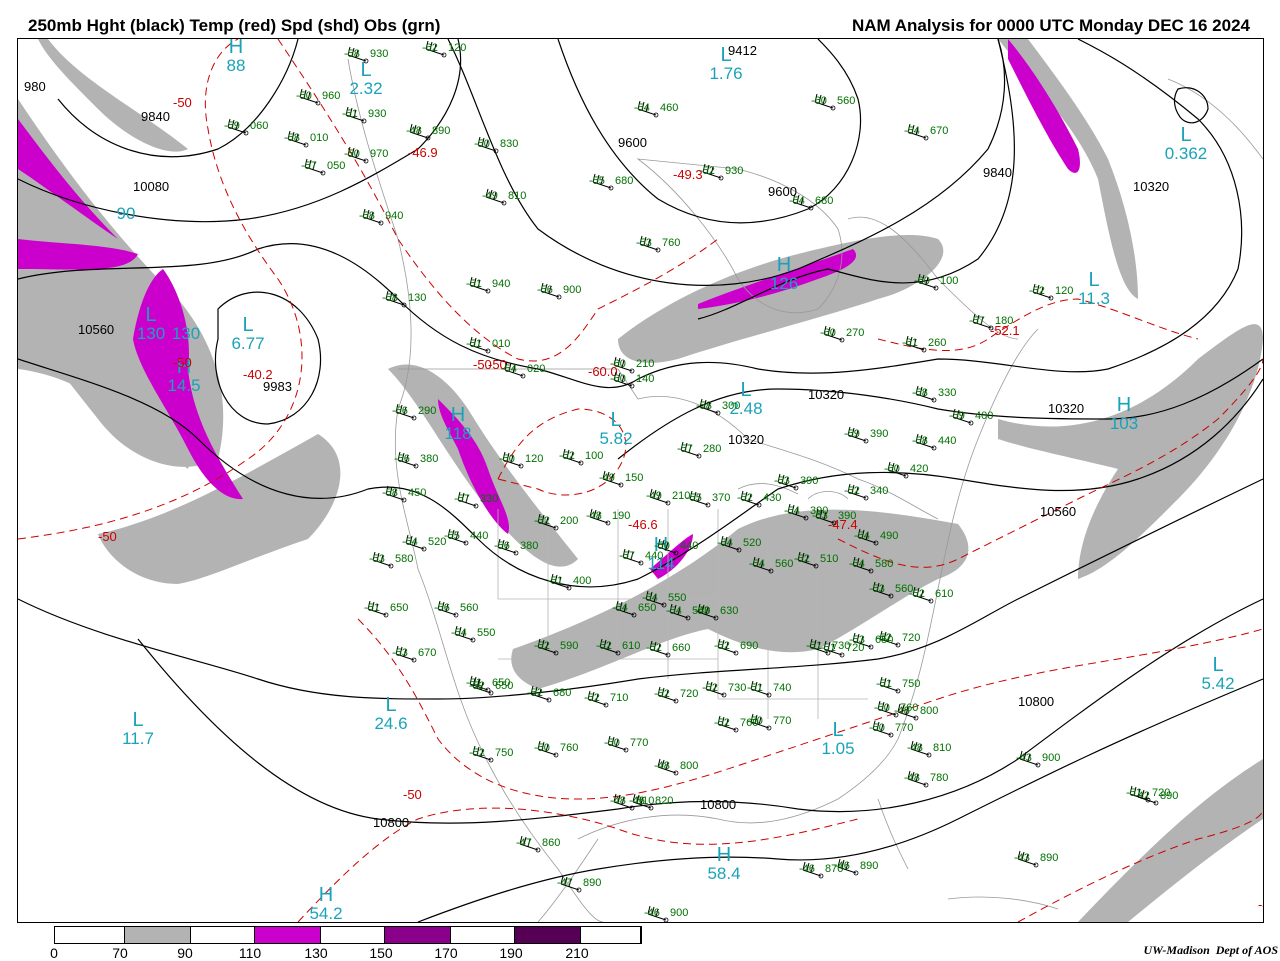  What do you see at coordinates (569, 521) in the screenshot?
I see `obs-height: 200` at bounding box center [569, 521].